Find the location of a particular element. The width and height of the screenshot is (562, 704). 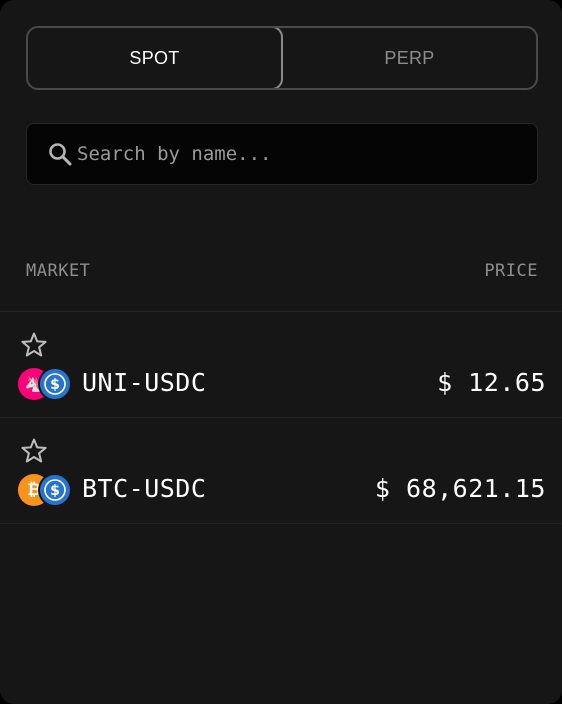

search-box is located at coordinates (282, 154).